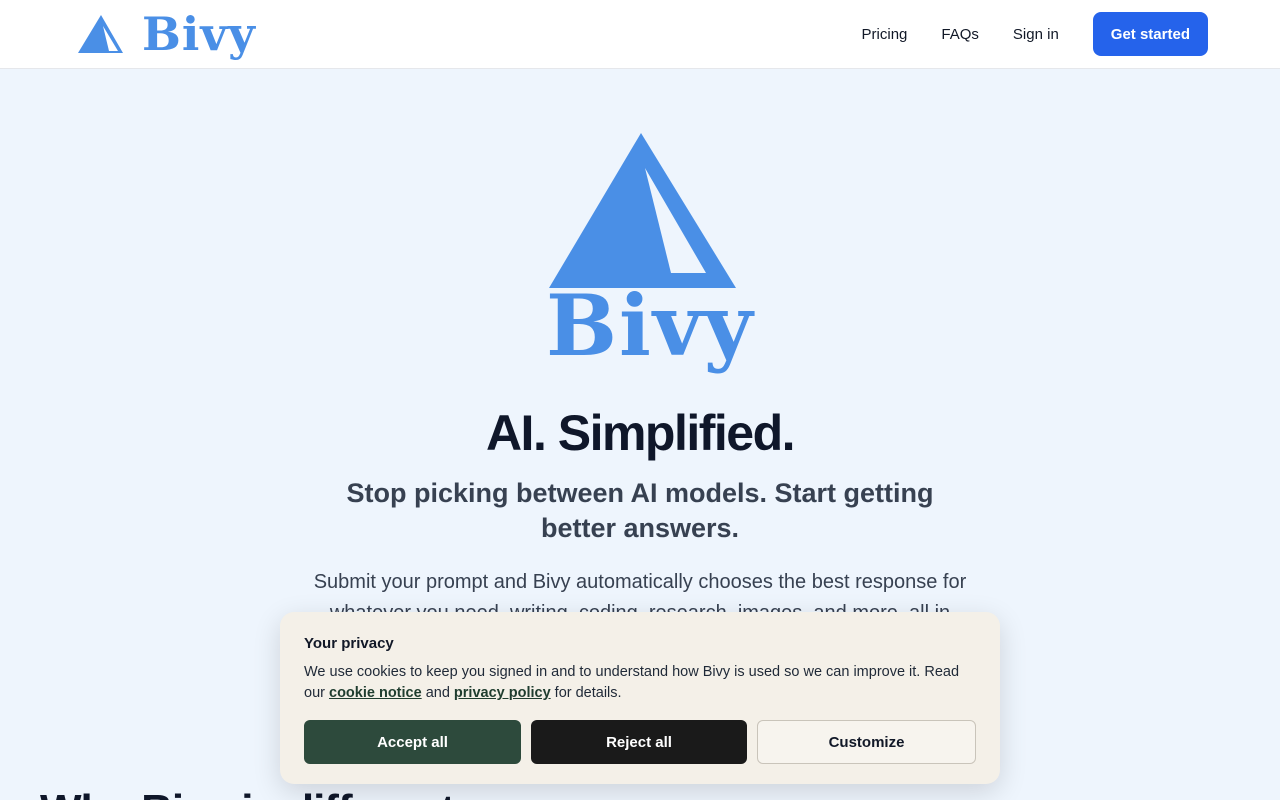 The image size is (1280, 800). What do you see at coordinates (199, 34) in the screenshot?
I see `brand-wordmark: Bivy` at bounding box center [199, 34].